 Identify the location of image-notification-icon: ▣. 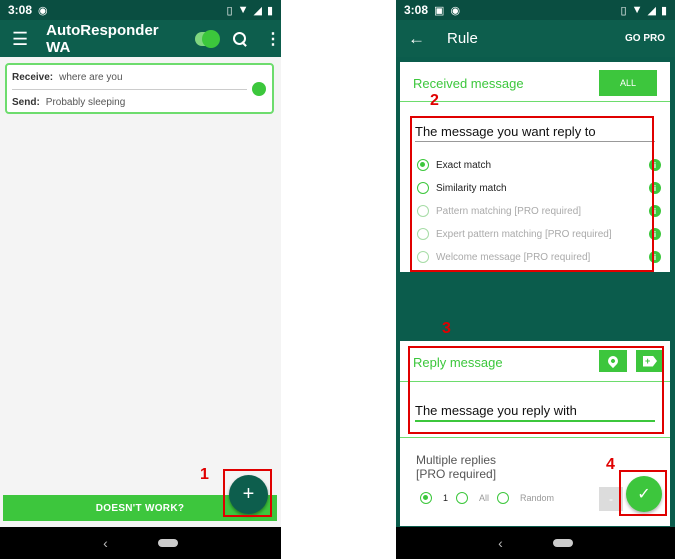
(439, 10).